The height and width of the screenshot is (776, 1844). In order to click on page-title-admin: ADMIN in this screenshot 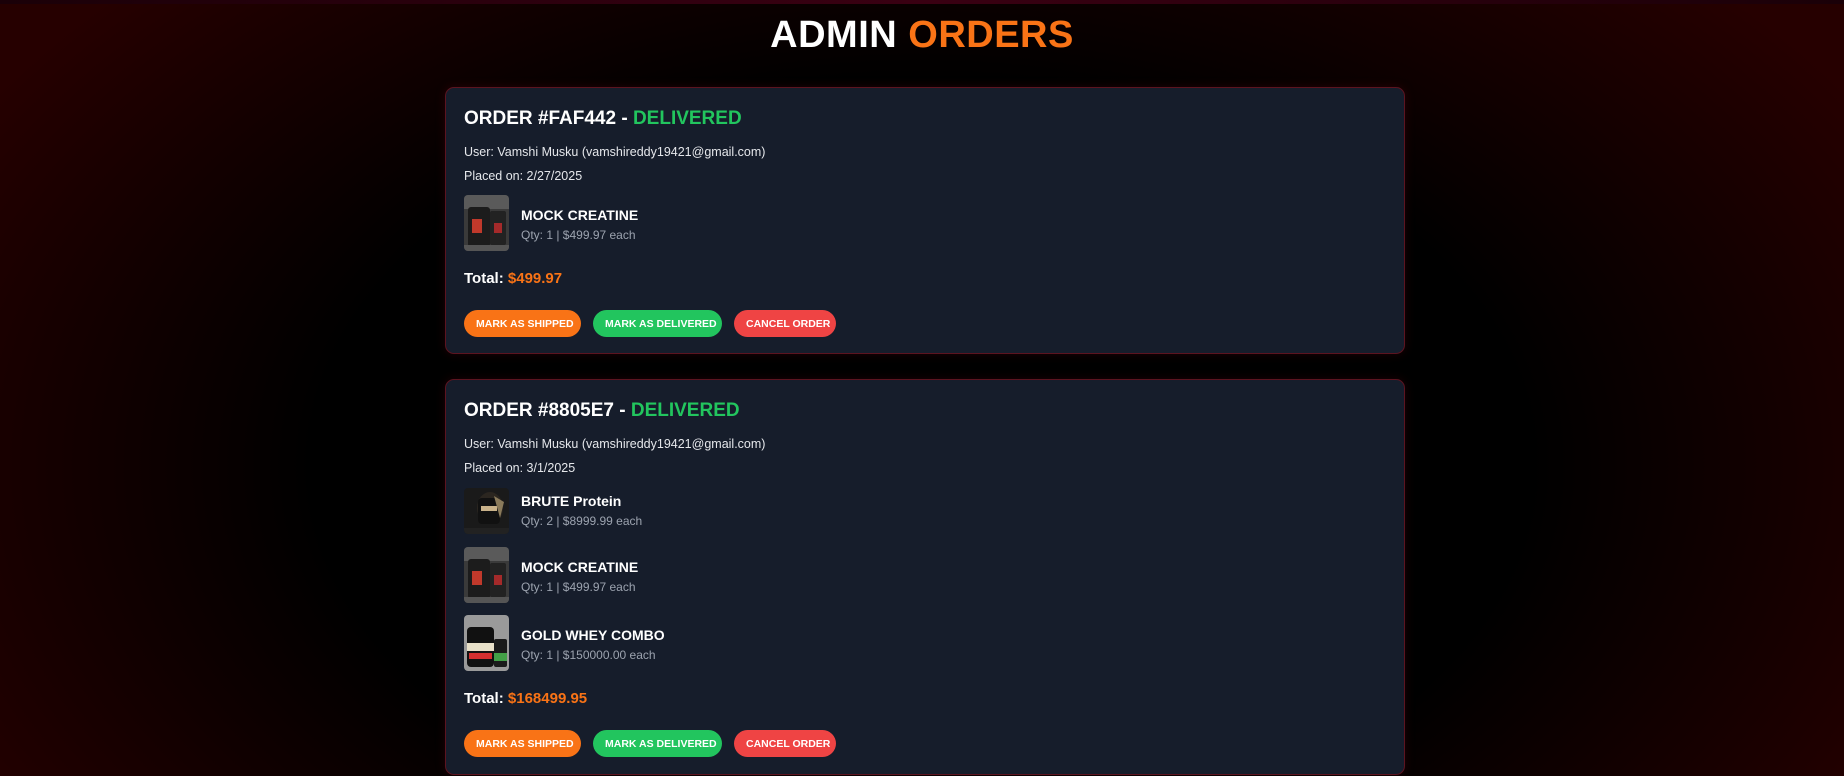, I will do `click(834, 35)`.